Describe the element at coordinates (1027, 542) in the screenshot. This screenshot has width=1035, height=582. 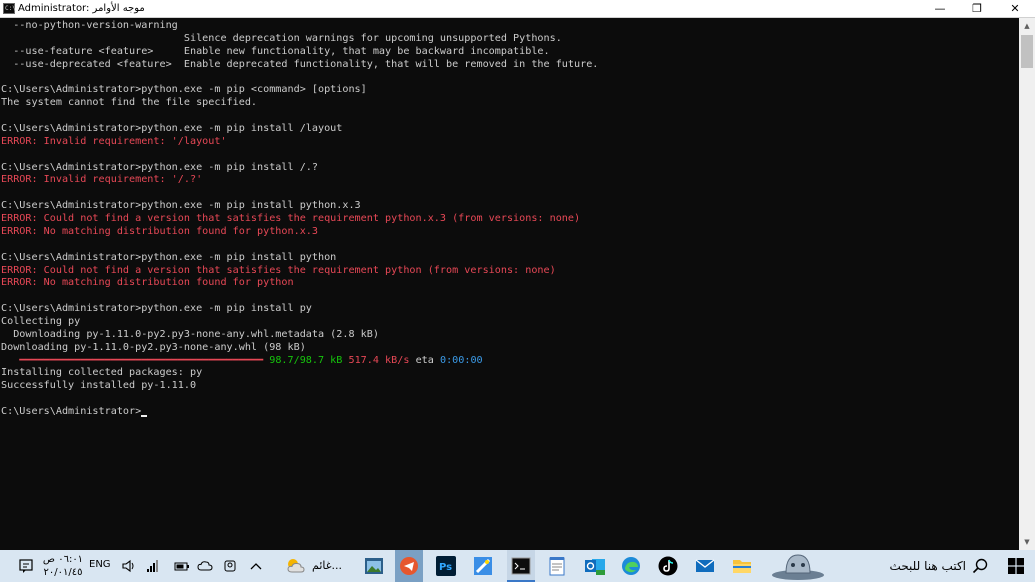
I see `scroll-down-arrow-icon: ▼` at that location.